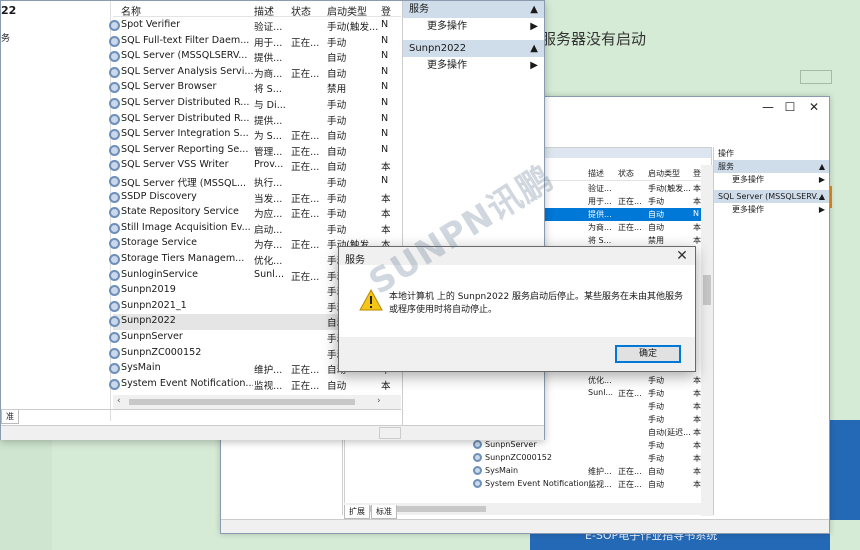  I want to click on table-row: SQL Server Browser 将 S... 禁用 N, so click(255, 88).